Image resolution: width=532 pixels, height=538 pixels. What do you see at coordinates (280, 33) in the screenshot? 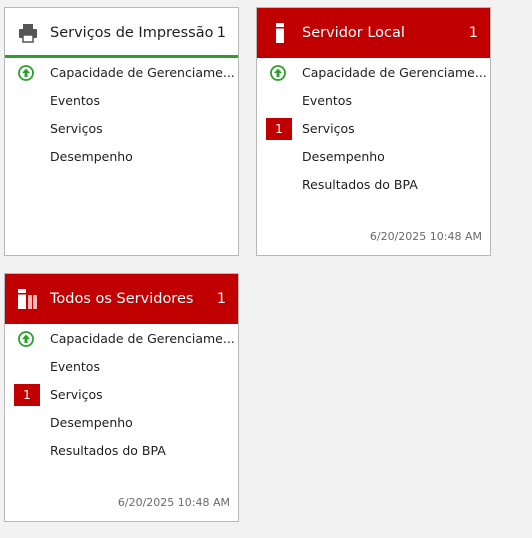
I see `server-icon` at bounding box center [280, 33].